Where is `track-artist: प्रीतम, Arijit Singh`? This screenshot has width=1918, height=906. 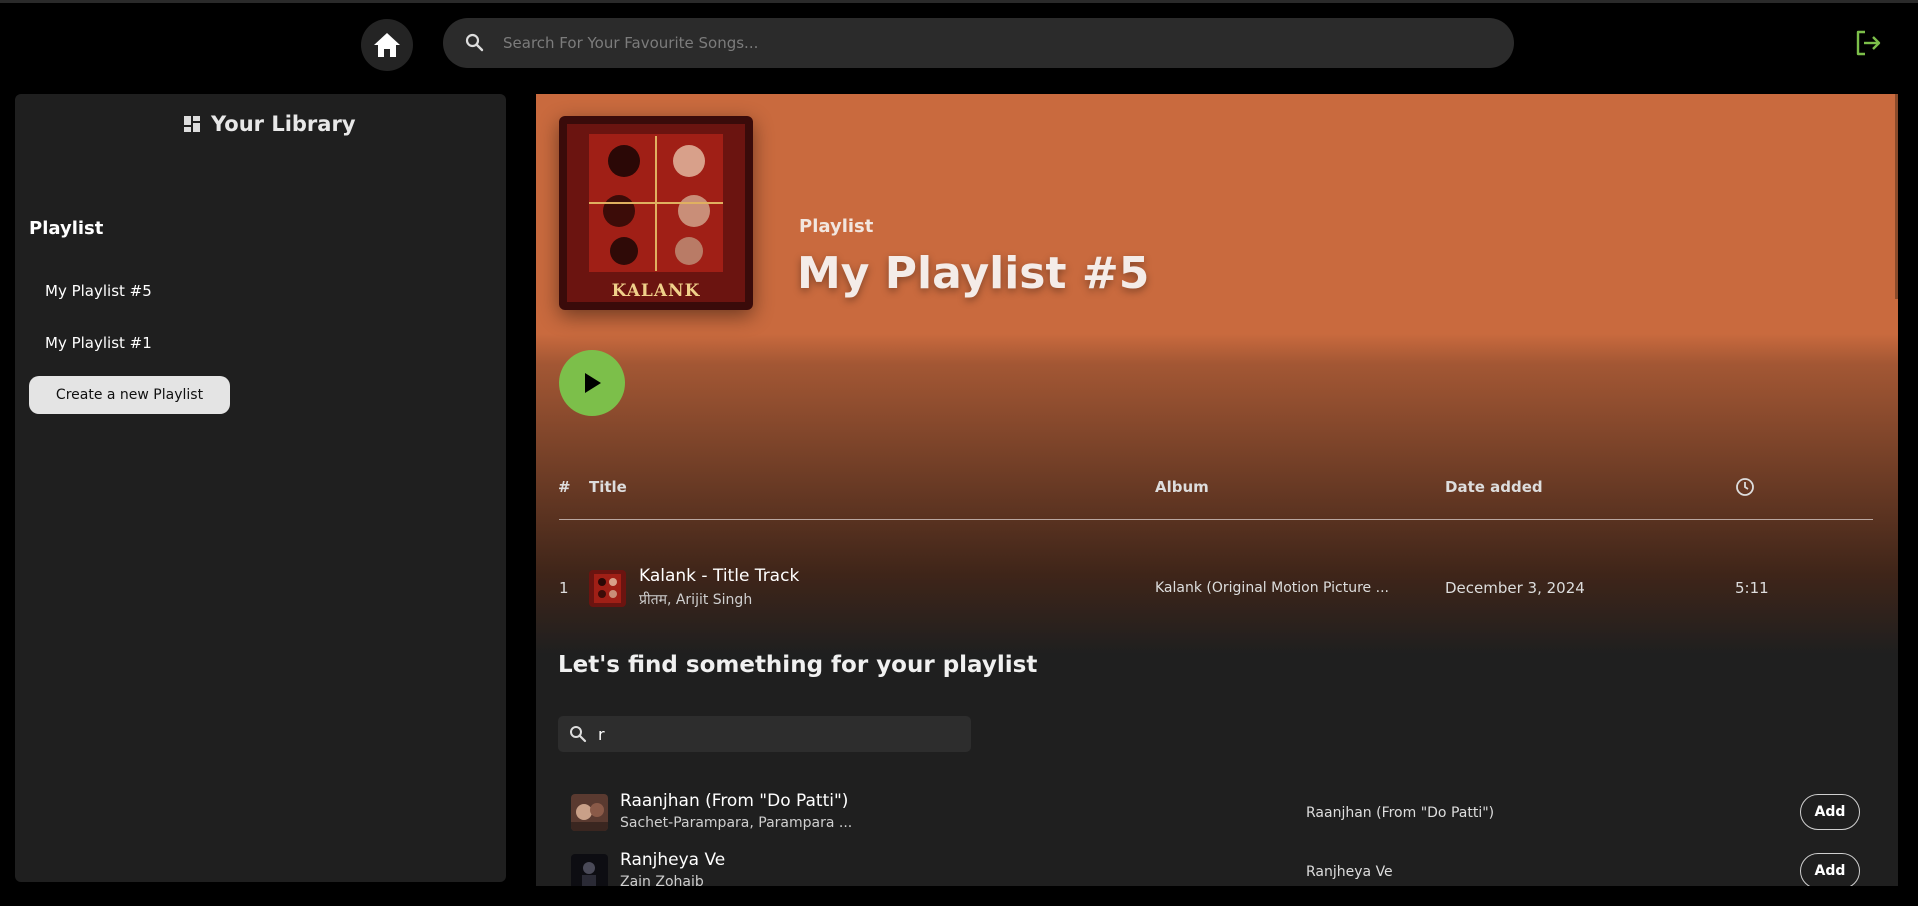 track-artist: प्रीतम, Arijit Singh is located at coordinates (696, 600).